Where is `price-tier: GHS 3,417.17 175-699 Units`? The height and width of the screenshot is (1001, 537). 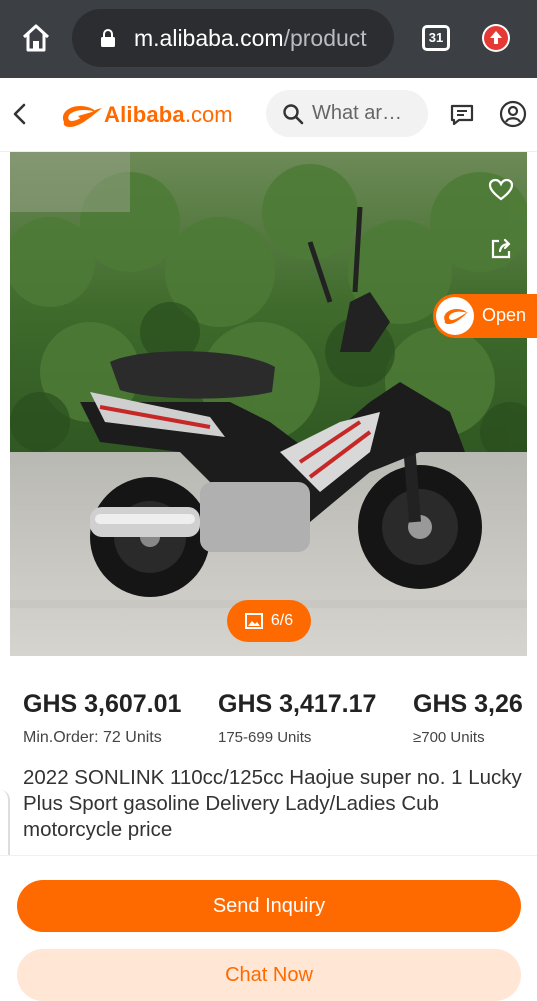
price-tier: GHS 3,417.17 175-699 Units is located at coordinates (297, 718).